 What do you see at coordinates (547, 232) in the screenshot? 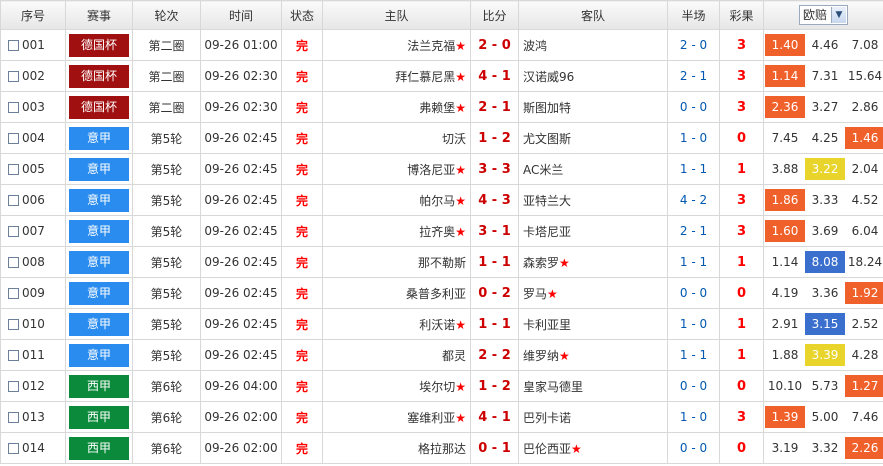
I see `away-team-name: 卡塔尼亚` at bounding box center [547, 232].